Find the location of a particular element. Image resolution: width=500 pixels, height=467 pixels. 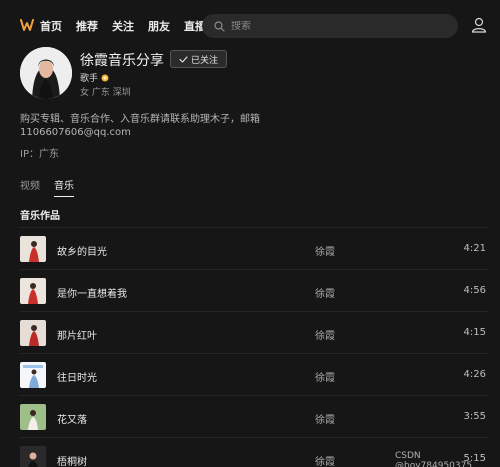

verified-badge-icon is located at coordinates (105, 77).